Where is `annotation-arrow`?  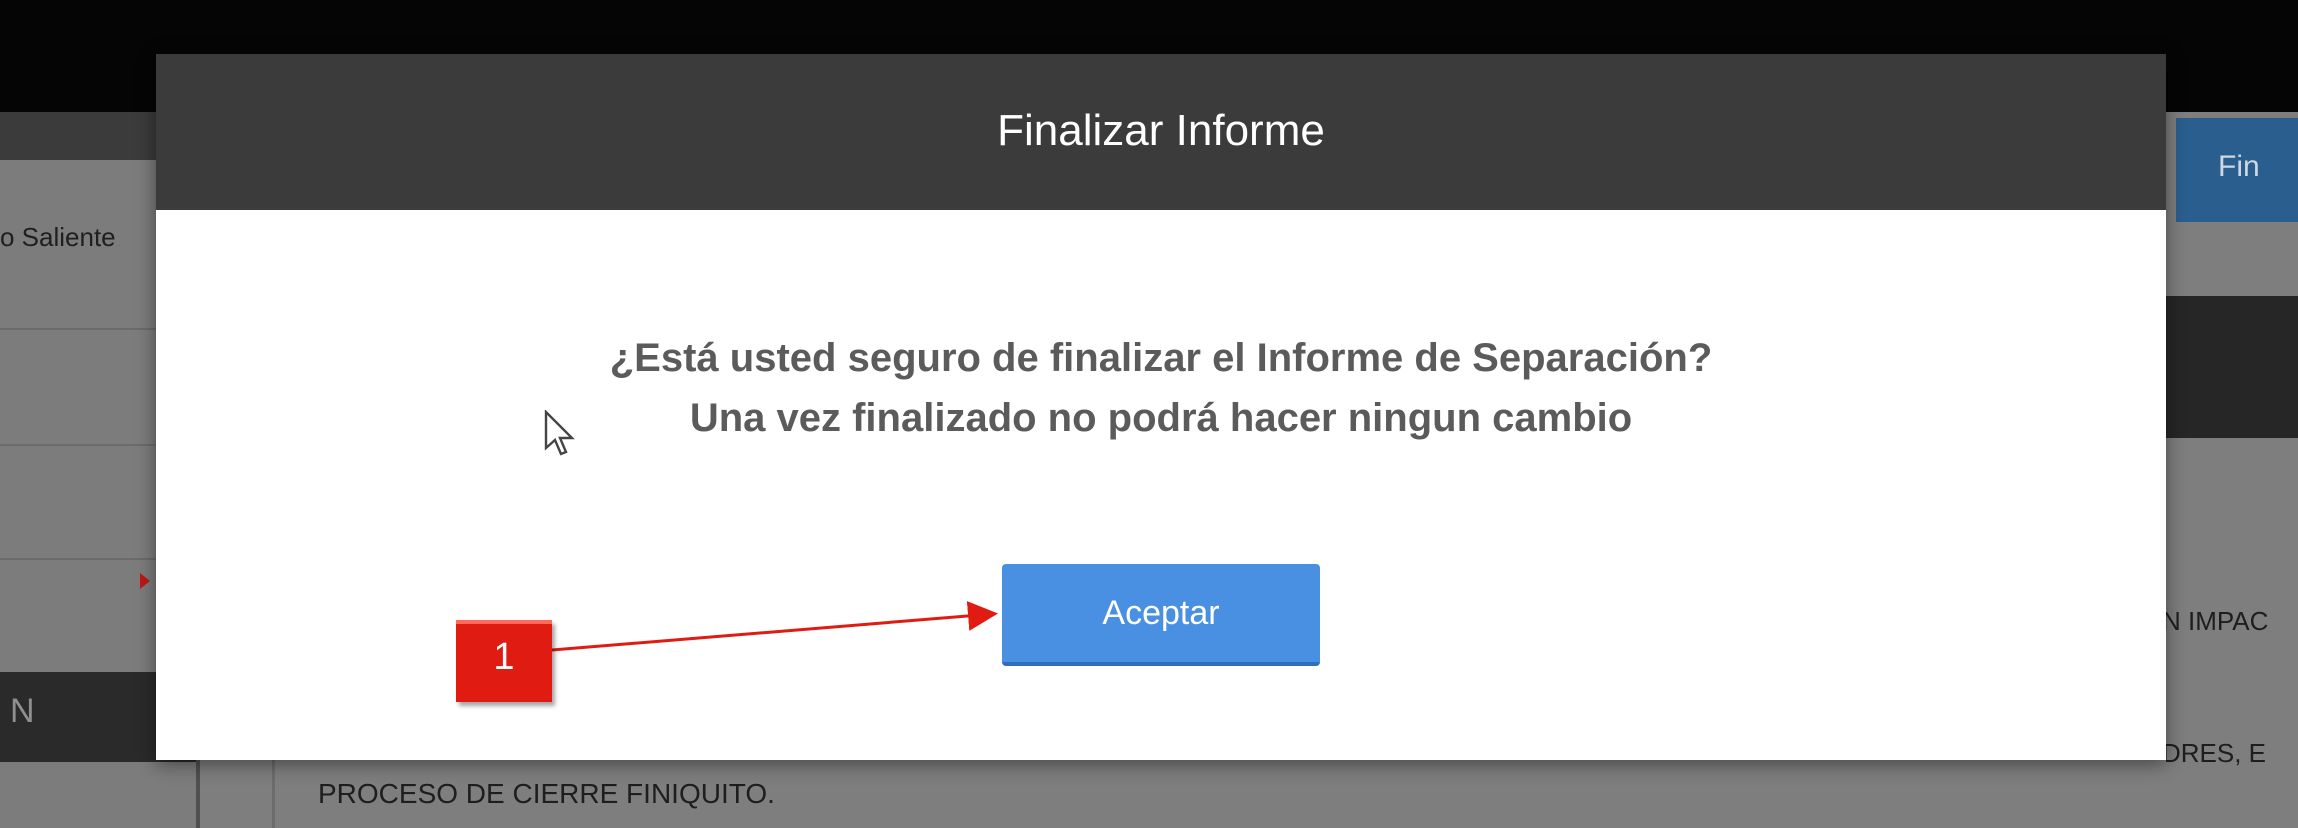 annotation-arrow is located at coordinates (774, 626).